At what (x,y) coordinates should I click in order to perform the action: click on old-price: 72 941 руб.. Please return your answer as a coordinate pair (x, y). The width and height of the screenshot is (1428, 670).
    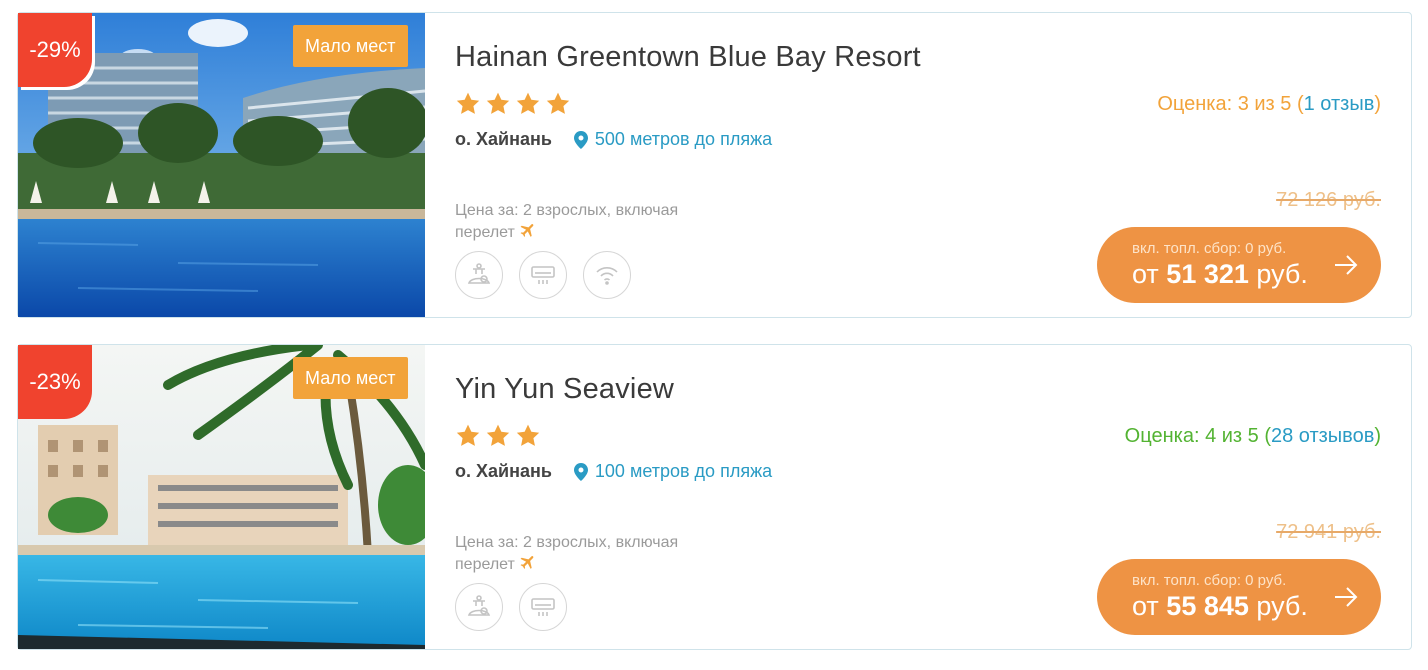
    Looking at the image, I should click on (1328, 532).